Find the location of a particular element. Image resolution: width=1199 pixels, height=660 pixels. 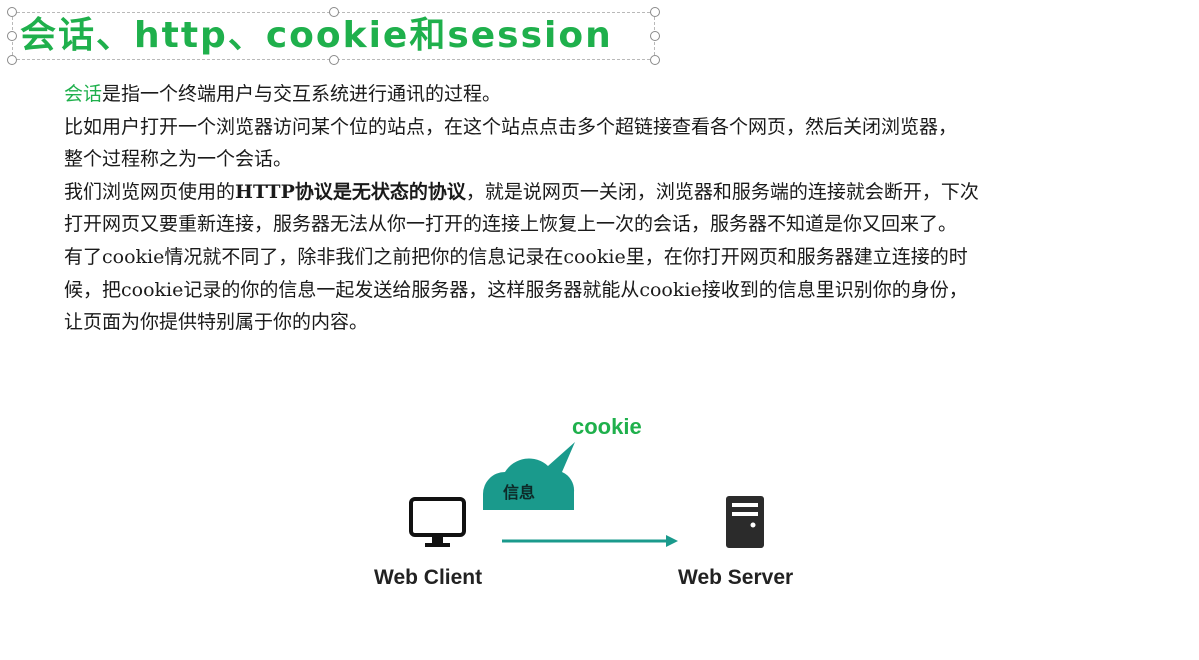

cookie-label: cookie is located at coordinates (607, 426).